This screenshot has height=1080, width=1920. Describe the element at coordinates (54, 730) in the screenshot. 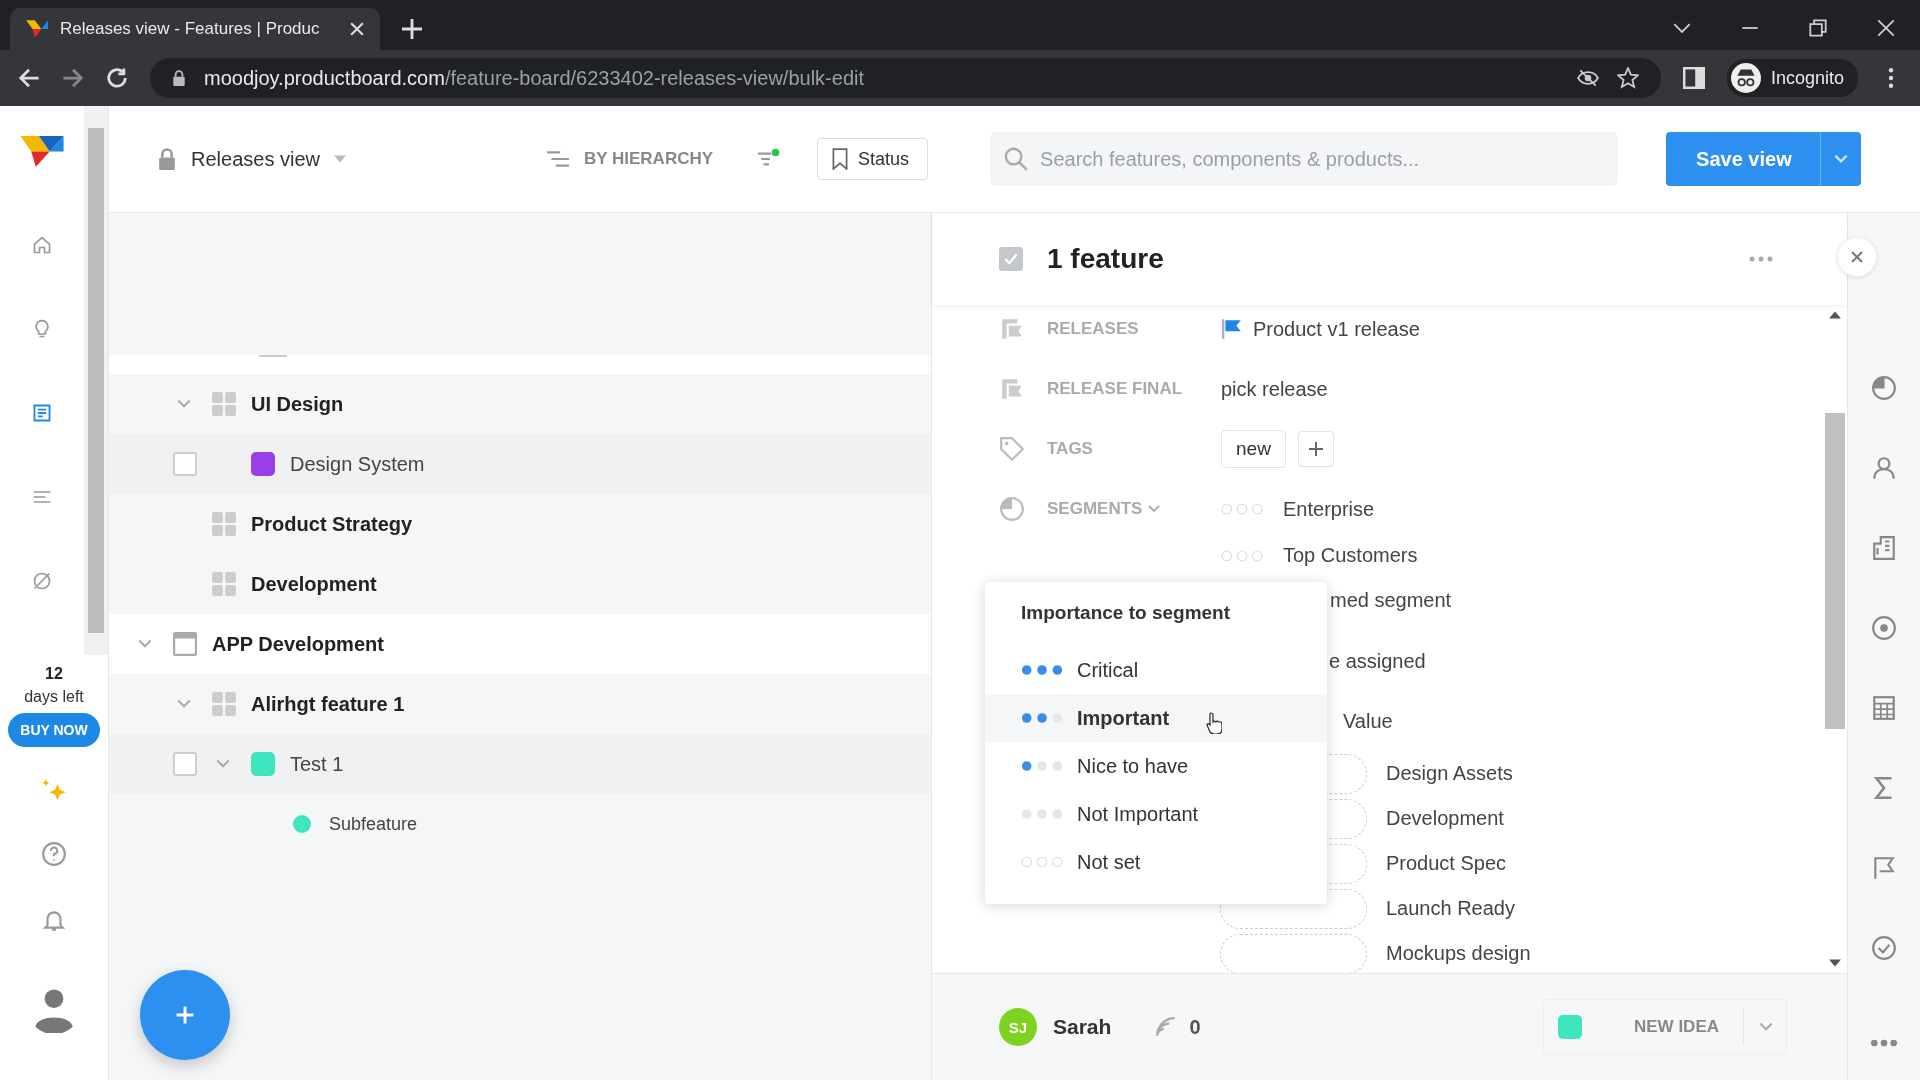

I see `buy-now-button: BUY NOW` at that location.